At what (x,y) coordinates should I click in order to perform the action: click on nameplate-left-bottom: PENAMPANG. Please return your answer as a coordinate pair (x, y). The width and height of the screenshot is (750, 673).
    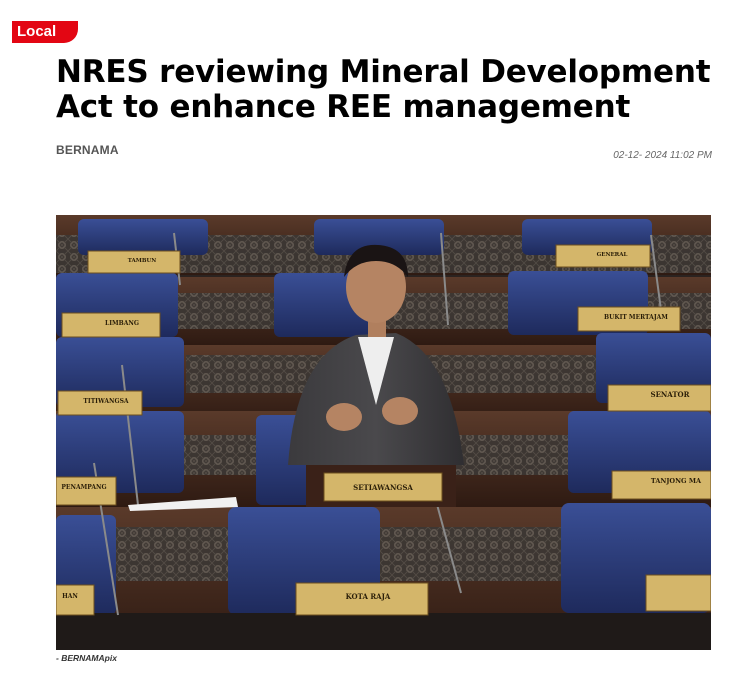
    Looking at the image, I should click on (86, 491).